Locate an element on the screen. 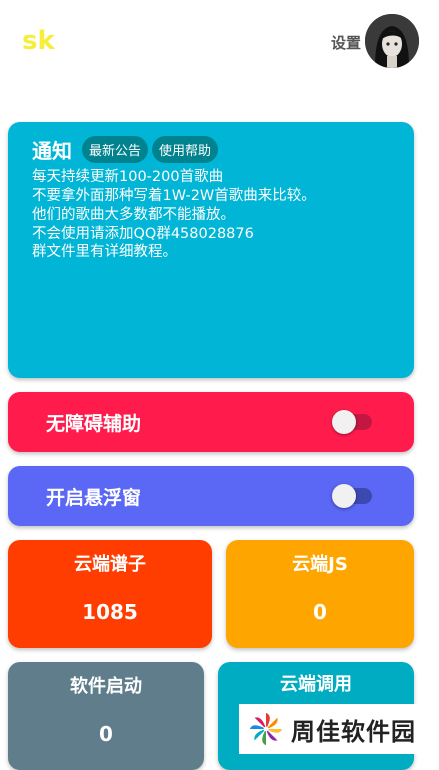 The height and width of the screenshot is (770, 439). accessibility-toggle-row: 无障碍辅助 is located at coordinates (211, 422).